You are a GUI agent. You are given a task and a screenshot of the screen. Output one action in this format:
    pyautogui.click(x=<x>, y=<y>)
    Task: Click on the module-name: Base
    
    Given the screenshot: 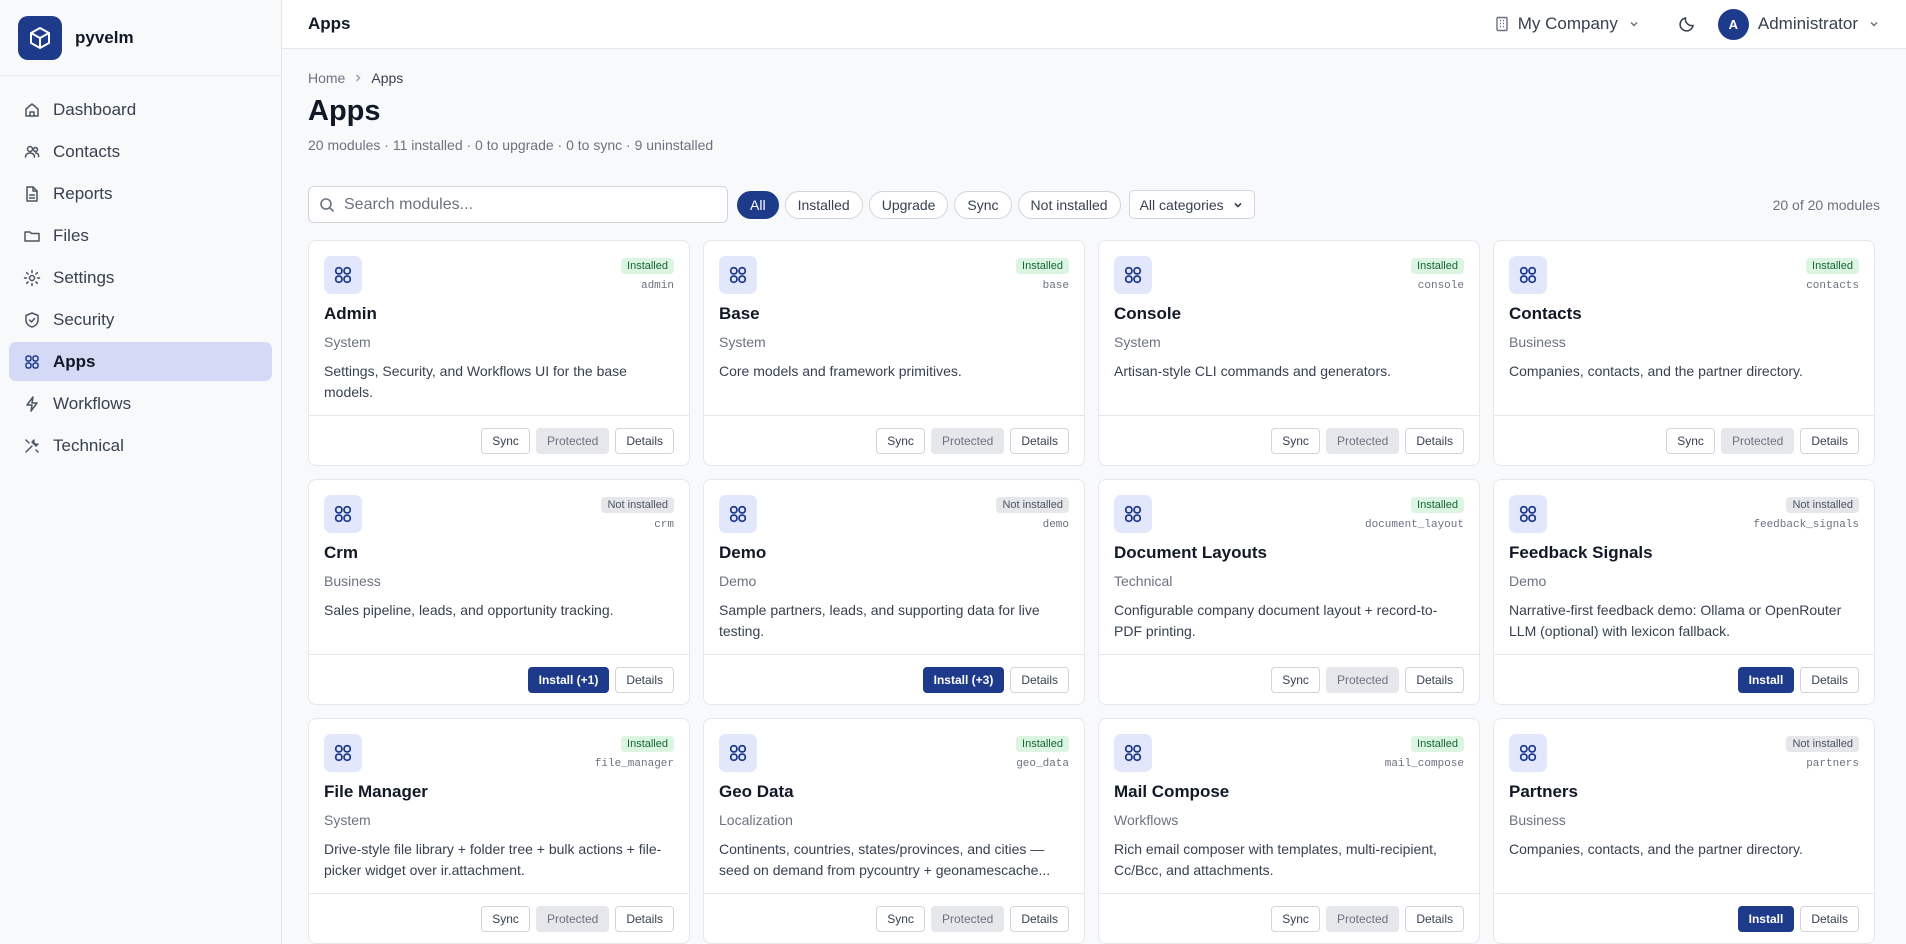 What is the action you would take?
    pyautogui.click(x=739, y=313)
    